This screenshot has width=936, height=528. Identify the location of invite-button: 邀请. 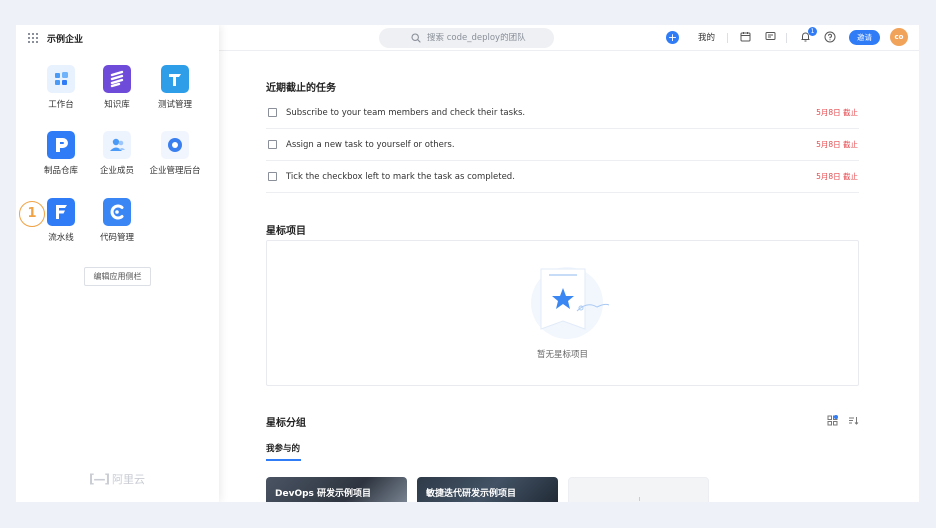
(864, 37).